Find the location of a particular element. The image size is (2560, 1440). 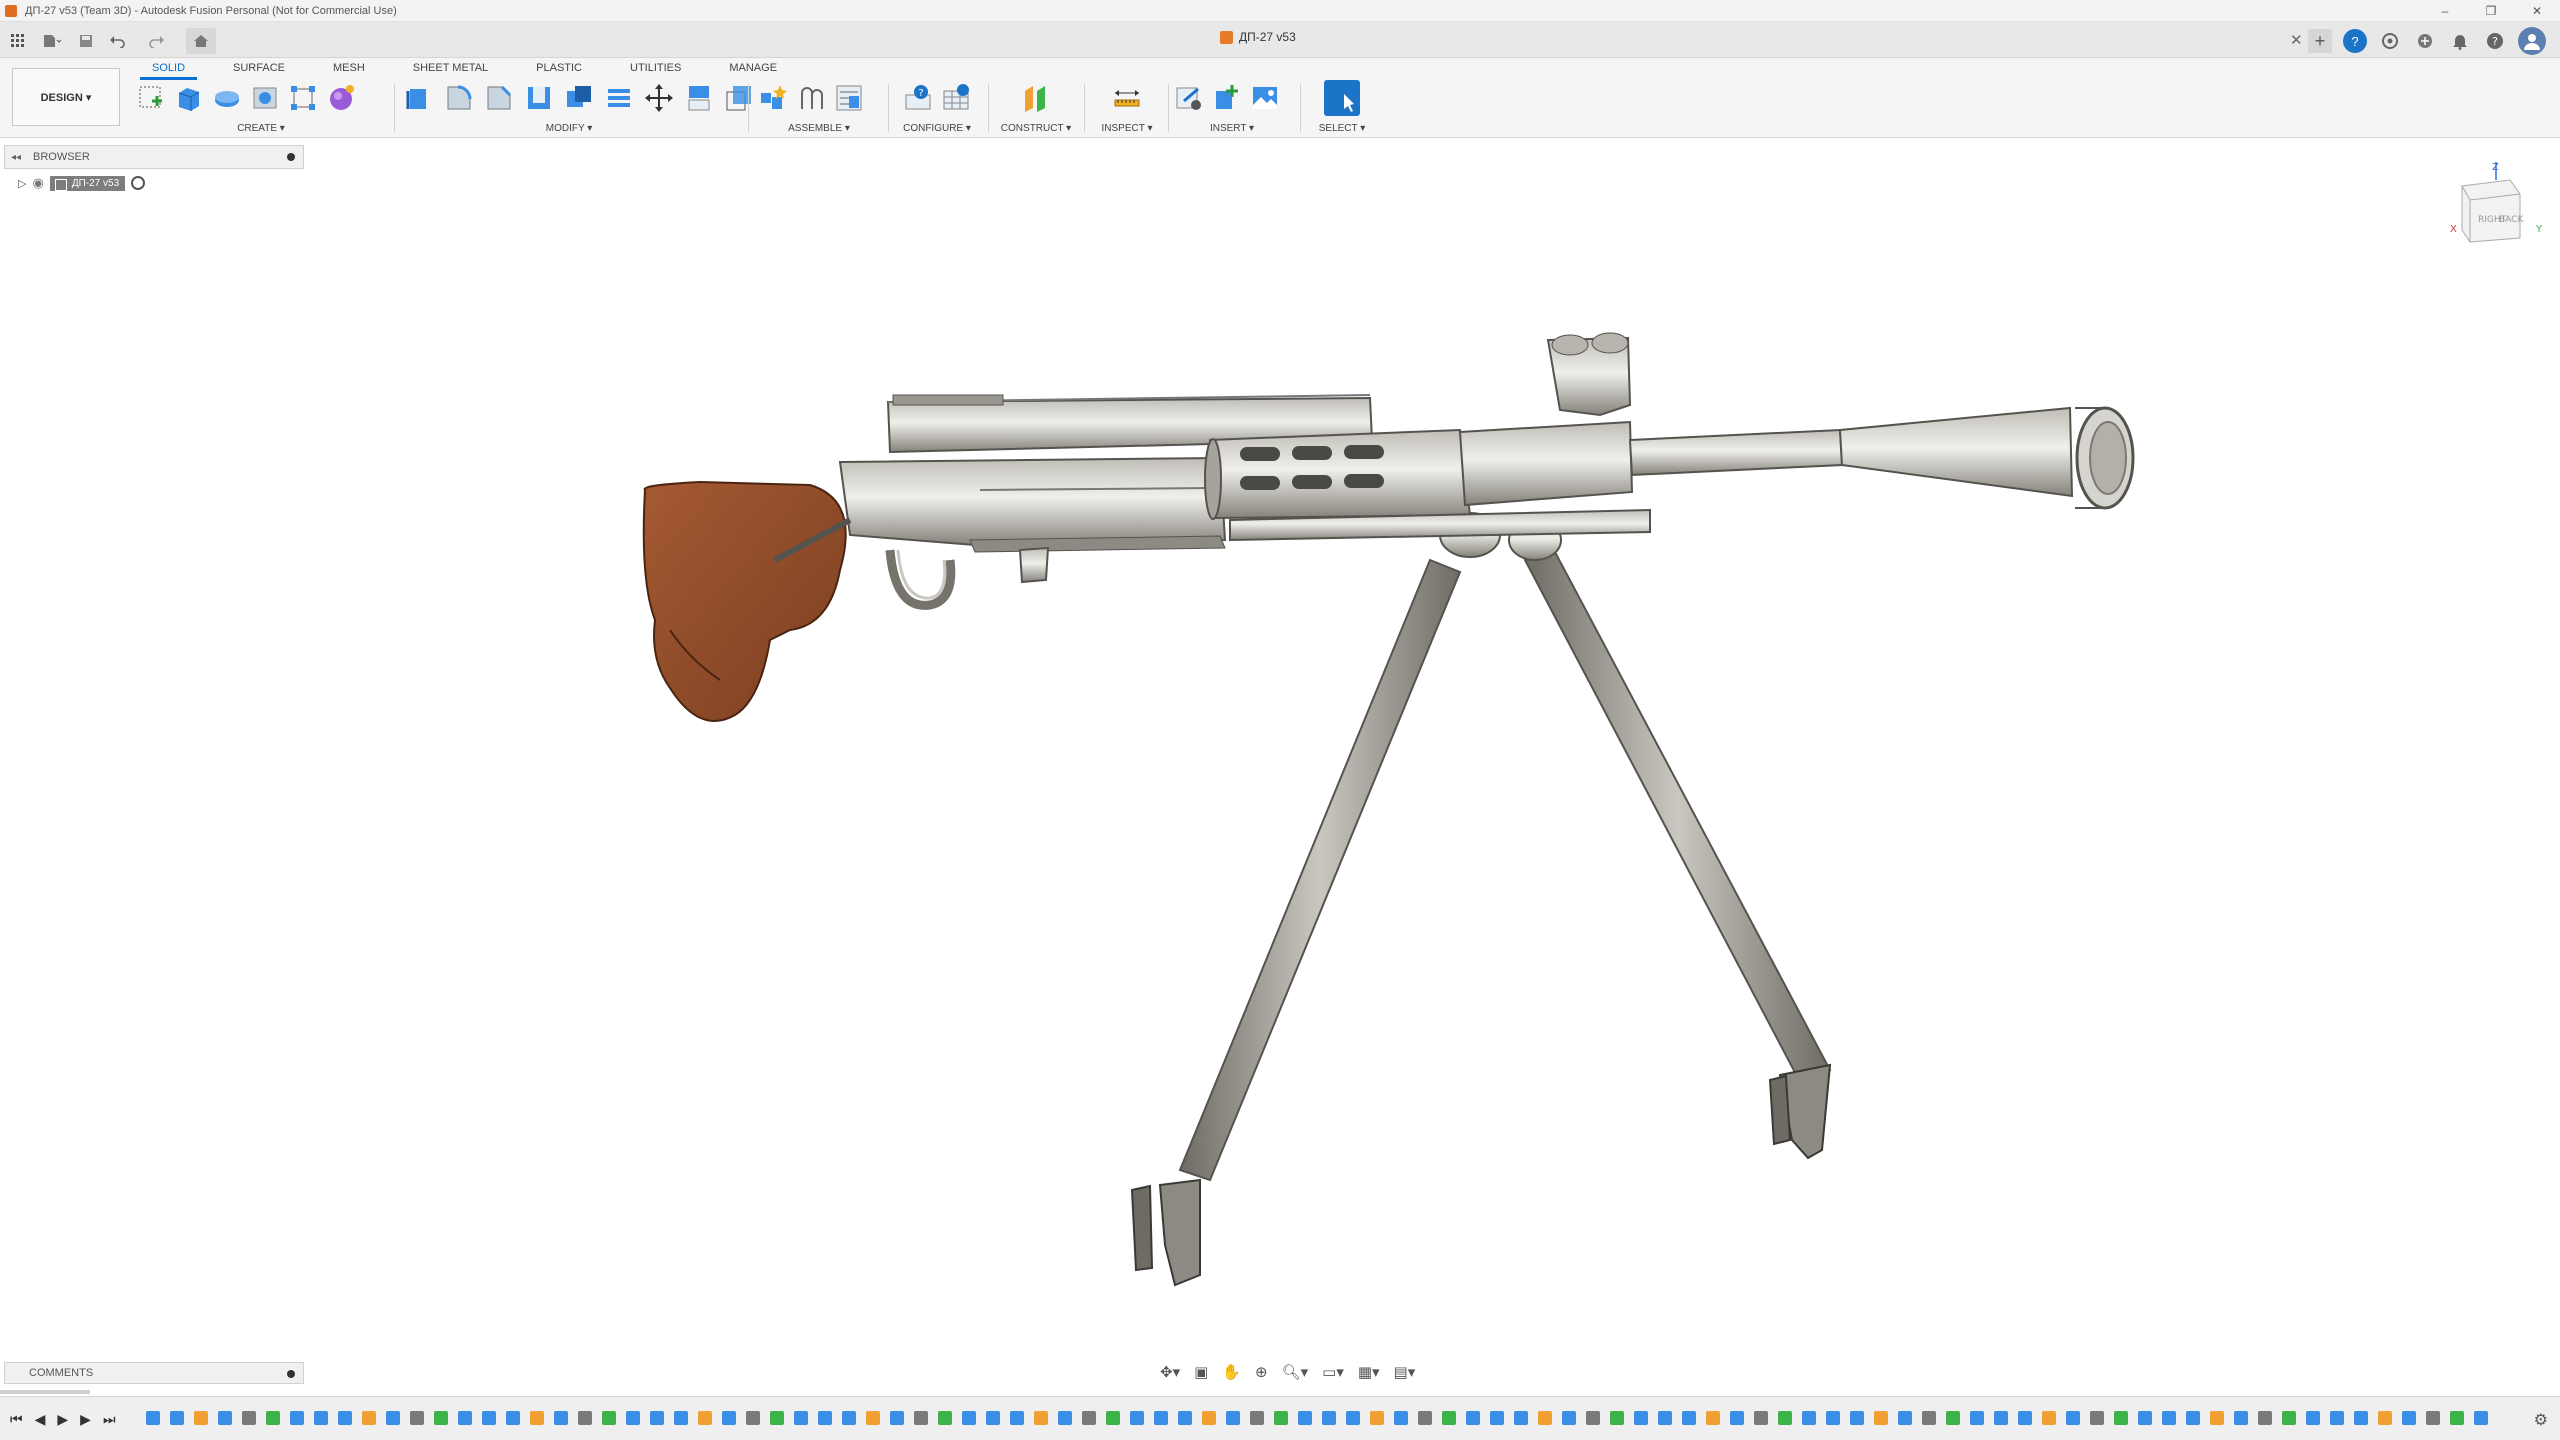

canvas-image-icon is located at coordinates (1265, 98).